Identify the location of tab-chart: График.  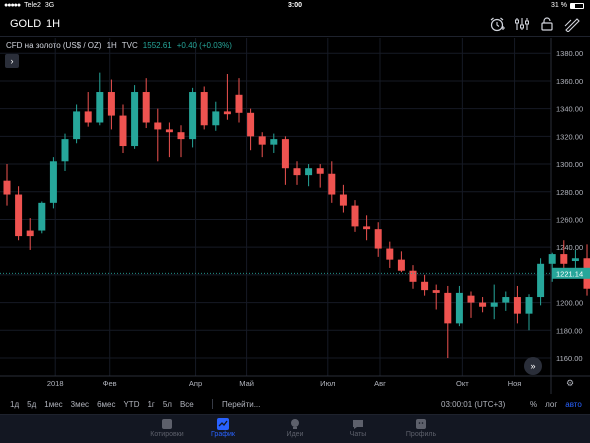
(223, 428).